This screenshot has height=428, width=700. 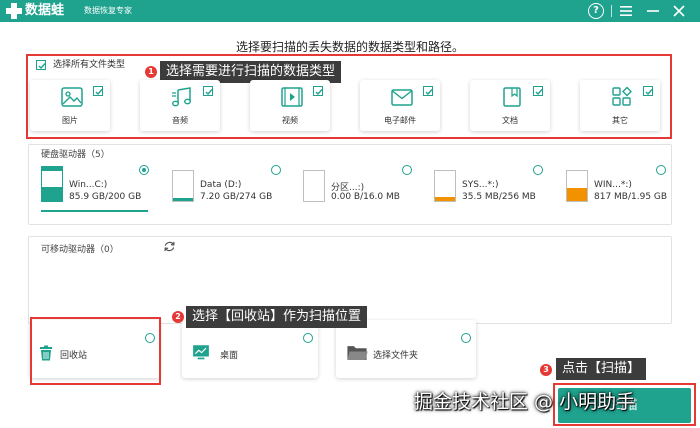 What do you see at coordinates (95, 351) in the screenshot?
I see `callout-2-highlight` at bounding box center [95, 351].